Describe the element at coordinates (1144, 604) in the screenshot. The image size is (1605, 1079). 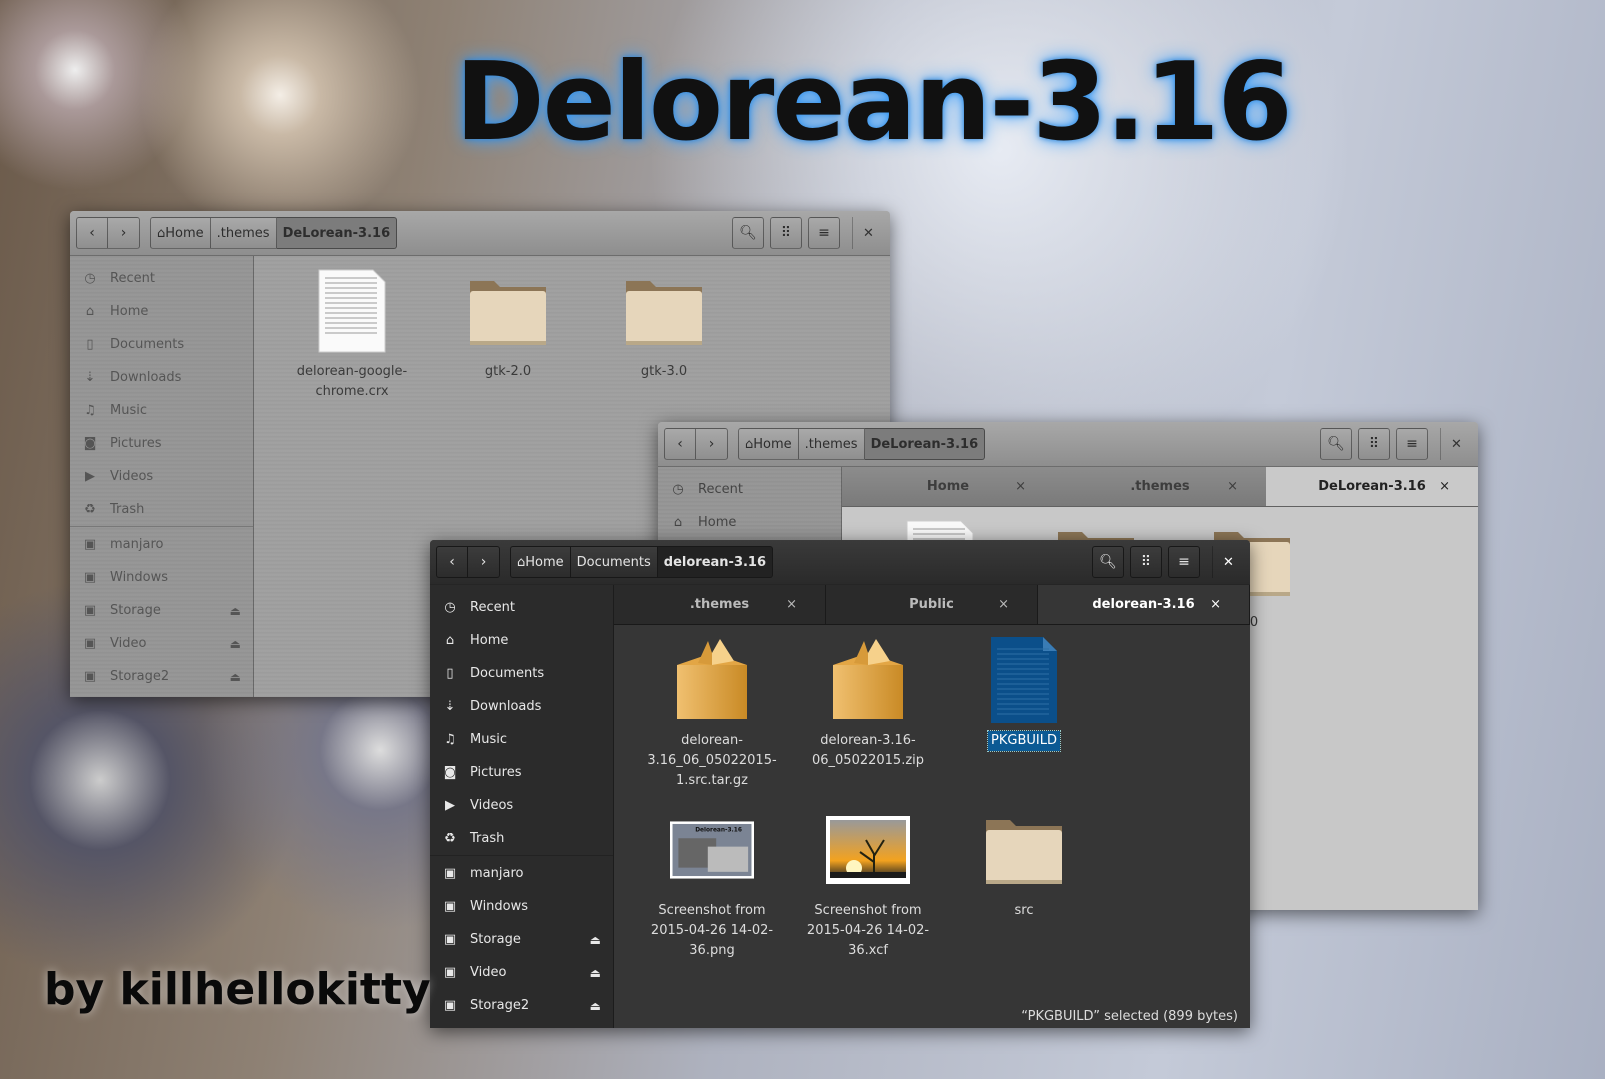
I see `tab-delorean-3.16: delorean-3.16 ×` at that location.